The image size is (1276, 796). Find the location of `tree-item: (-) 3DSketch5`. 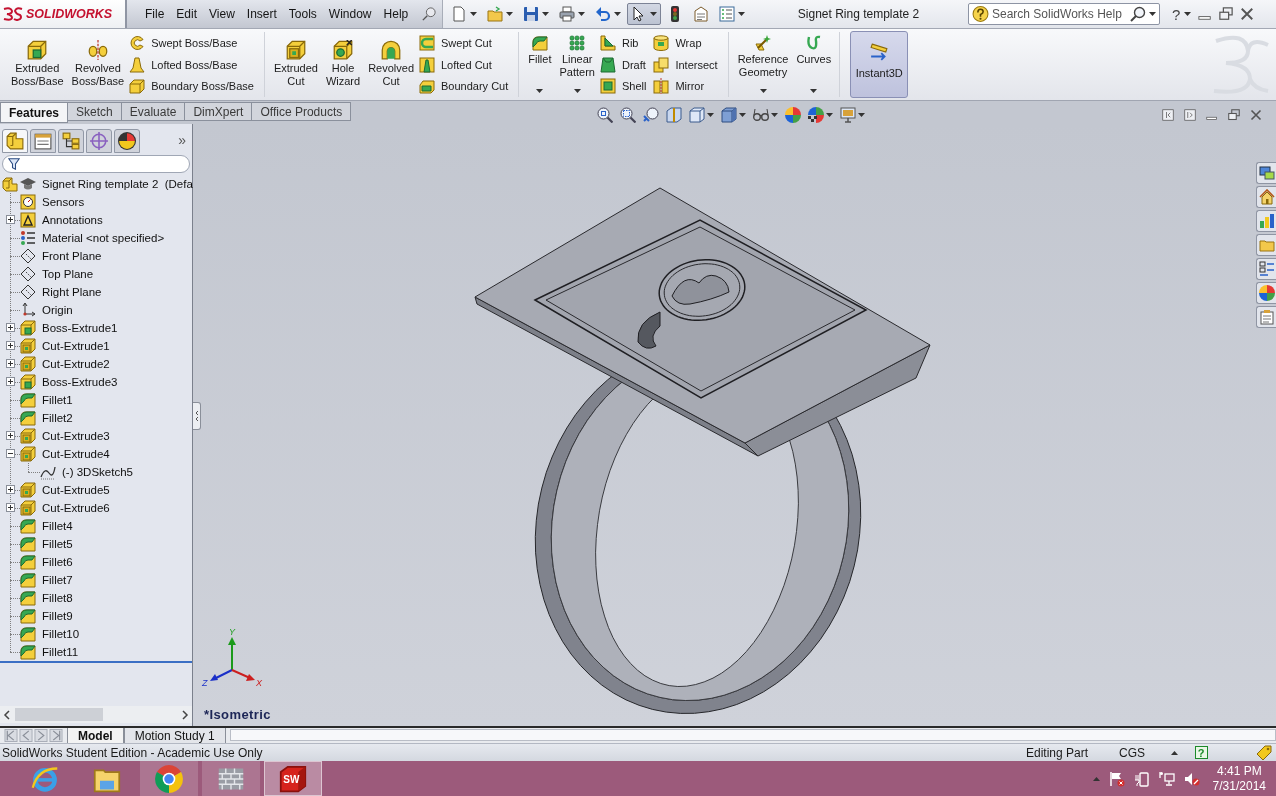

tree-item: (-) 3DSketch5 is located at coordinates (97, 472).